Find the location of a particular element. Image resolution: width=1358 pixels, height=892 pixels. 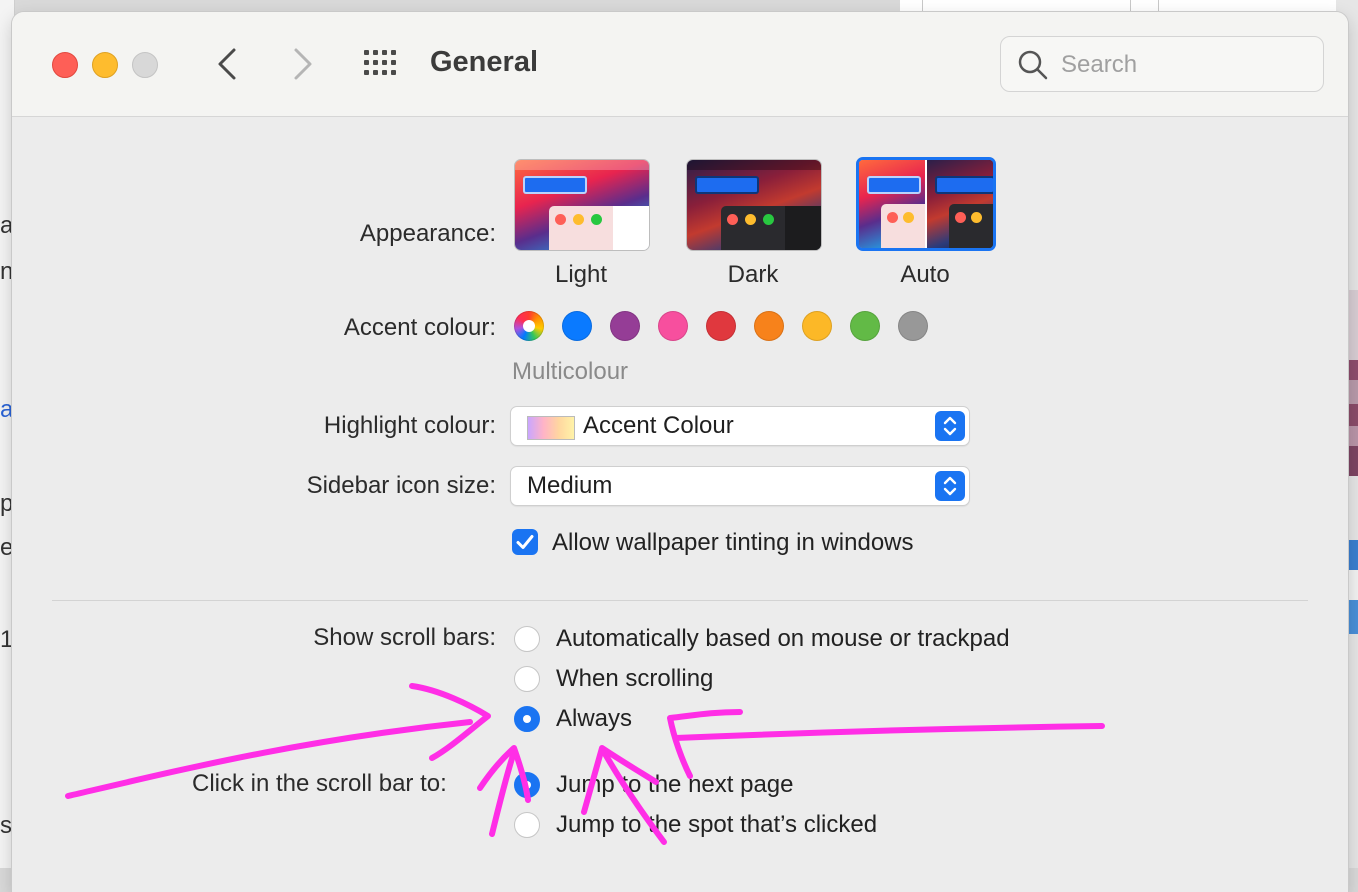

back-button is located at coordinates (228, 64).